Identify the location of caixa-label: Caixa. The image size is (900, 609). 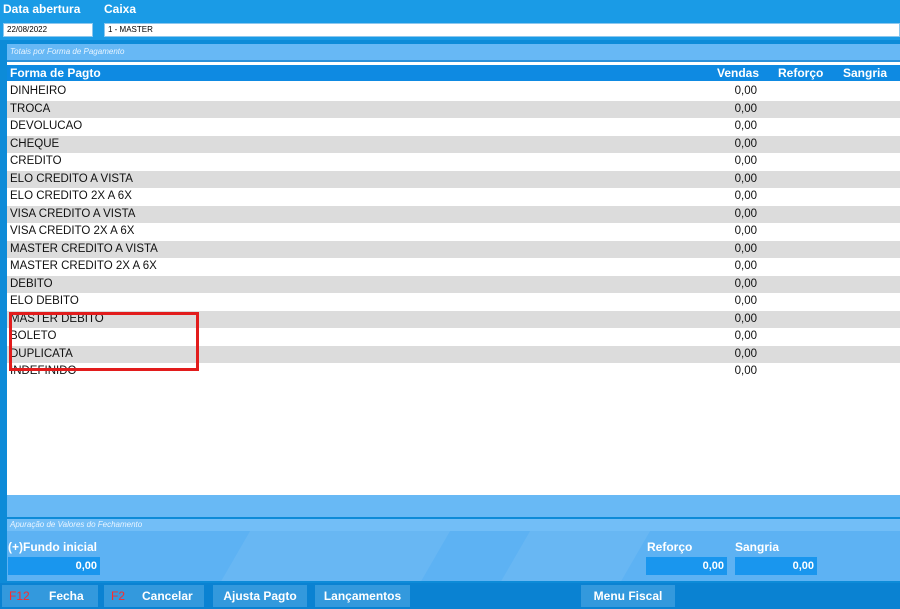
(120, 9).